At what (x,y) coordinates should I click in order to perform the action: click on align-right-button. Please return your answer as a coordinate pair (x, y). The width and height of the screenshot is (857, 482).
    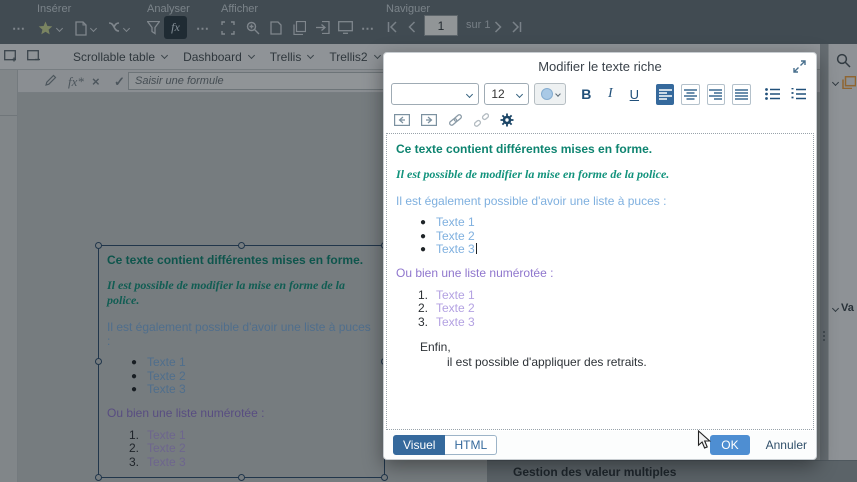
    Looking at the image, I should click on (716, 94).